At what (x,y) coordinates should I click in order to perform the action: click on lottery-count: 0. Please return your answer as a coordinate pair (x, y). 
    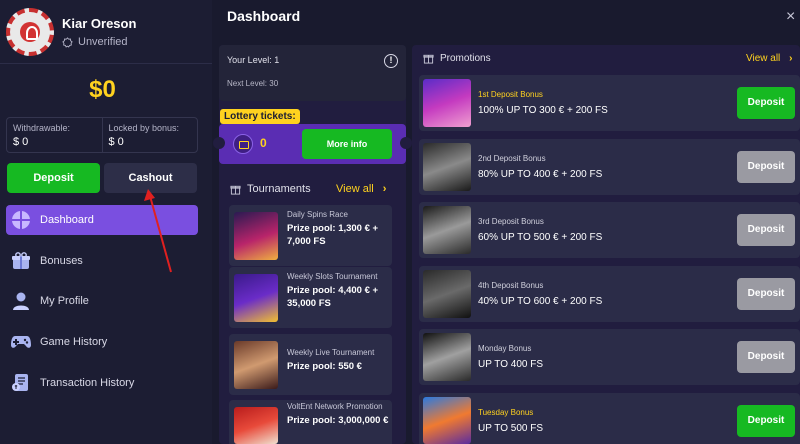
    Looking at the image, I should click on (263, 143).